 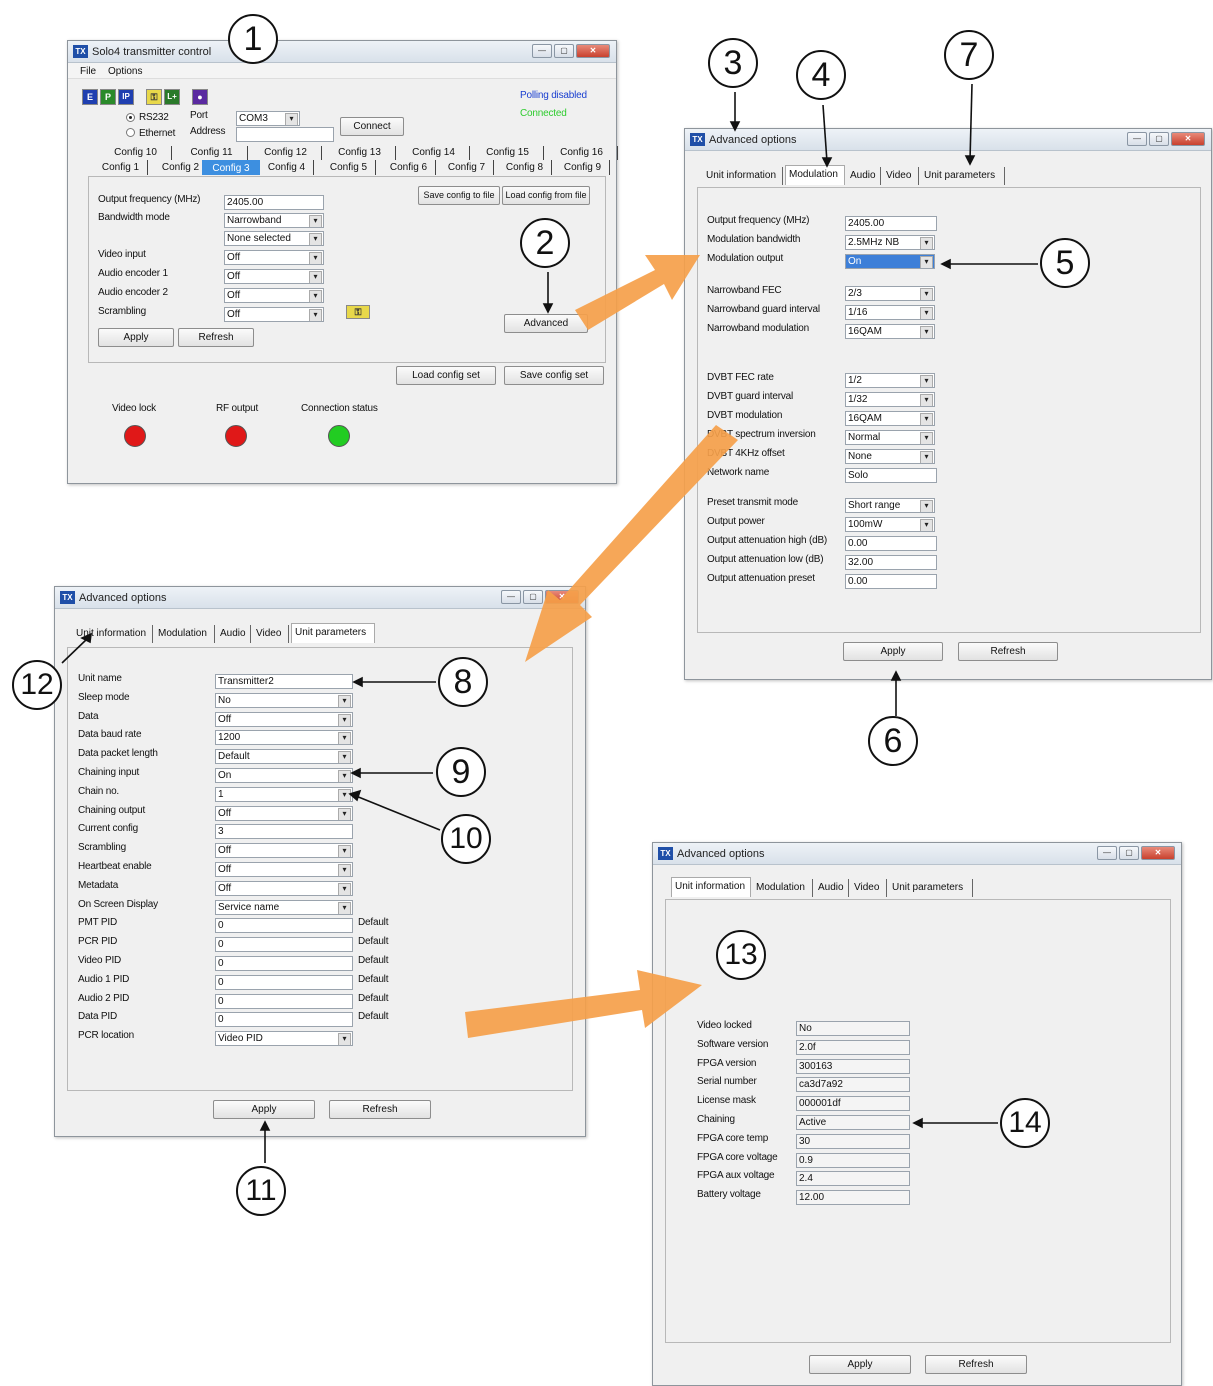 What do you see at coordinates (891, 562) in the screenshot?
I see `output-attenuation-low-db-field: 32.00` at bounding box center [891, 562].